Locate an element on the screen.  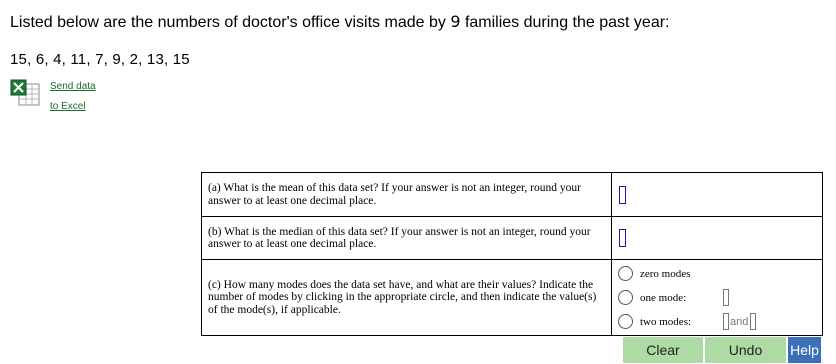
send-data-link: Send data is located at coordinates (73, 86).